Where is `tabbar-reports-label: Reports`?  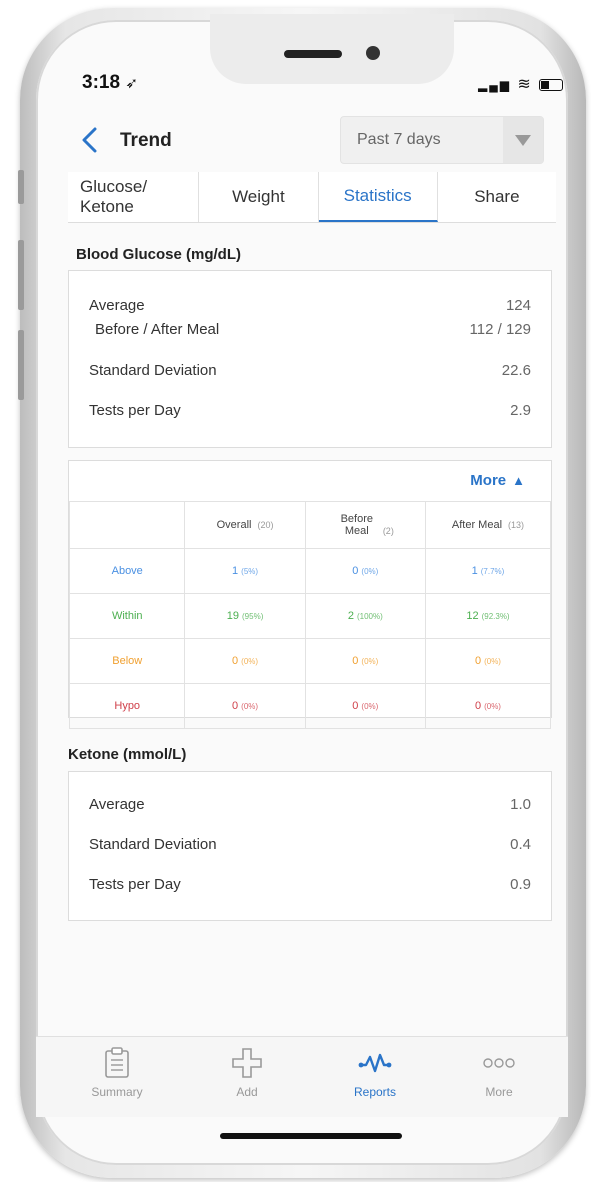 tabbar-reports-label: Reports is located at coordinates (375, 1092).